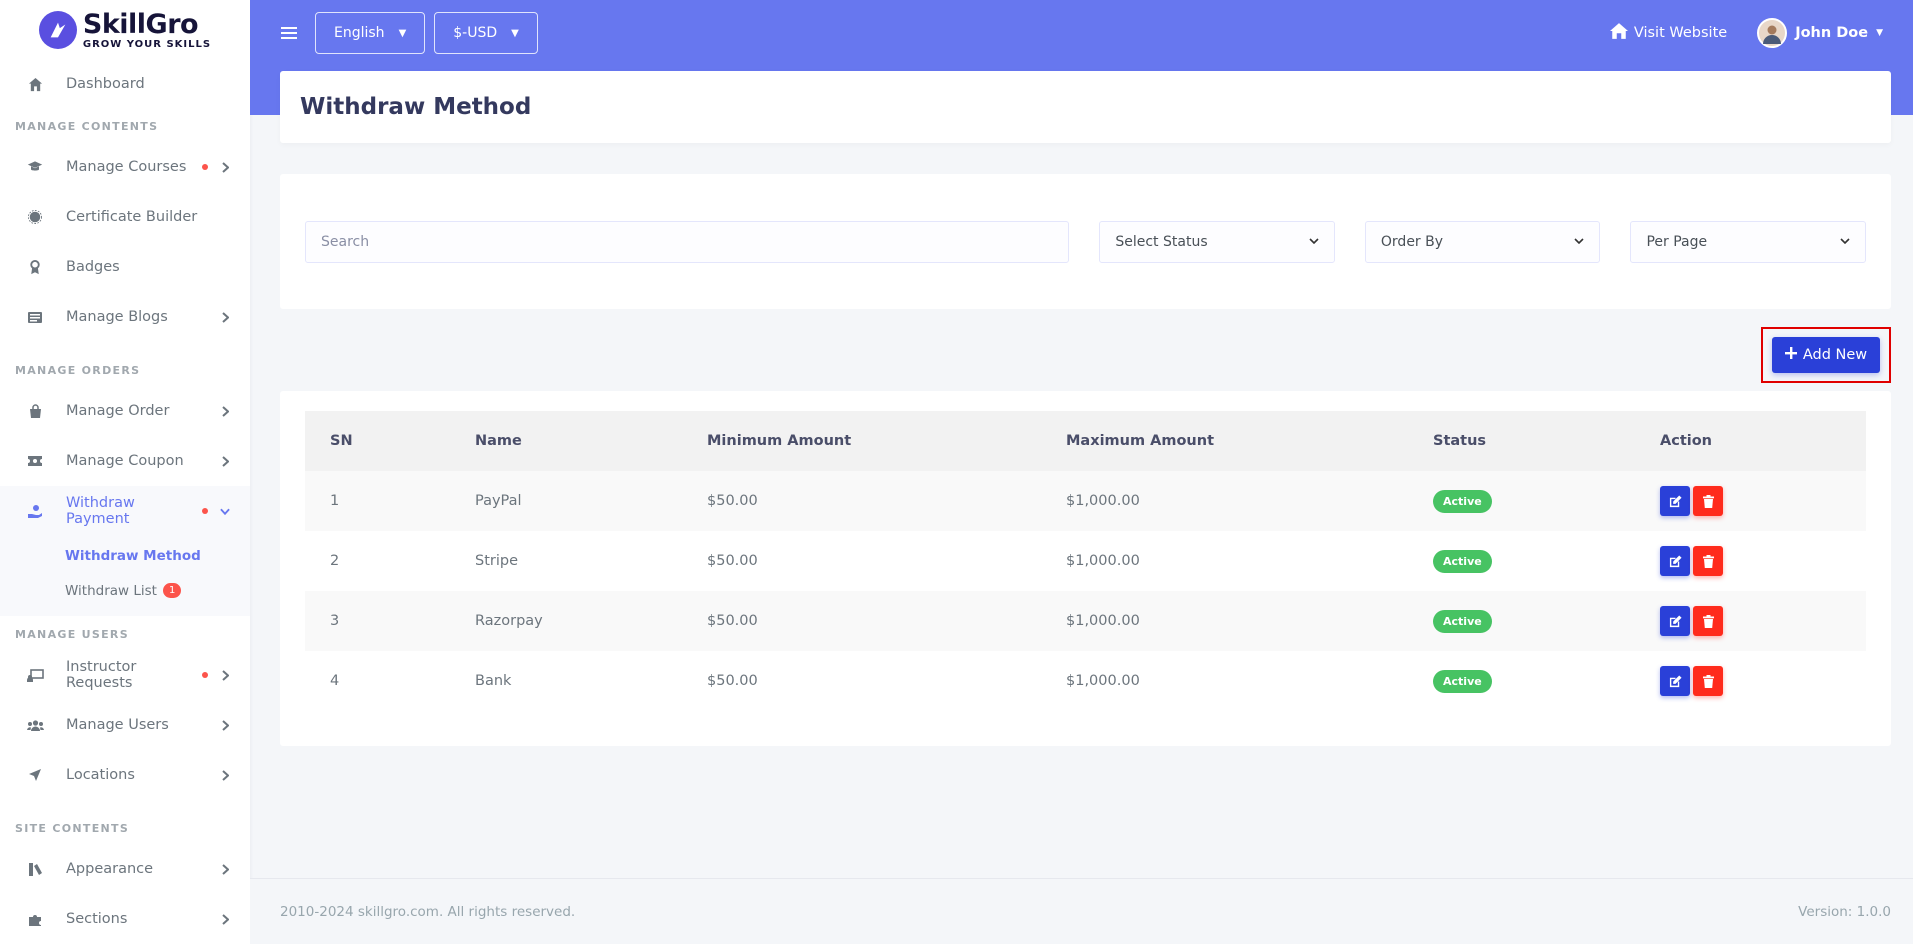 This screenshot has width=1913, height=944. I want to click on cell-name: Razorpay, so click(509, 621).